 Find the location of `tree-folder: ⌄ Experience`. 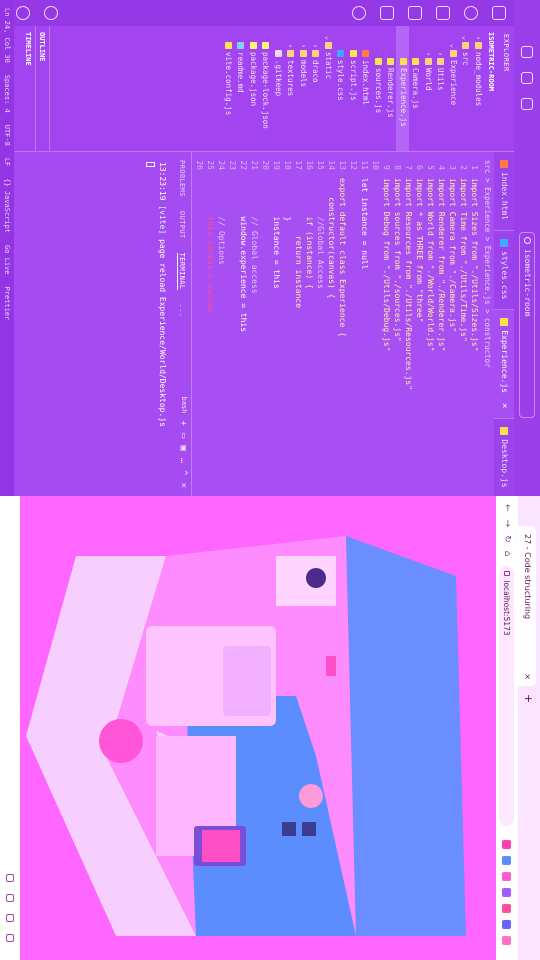

tree-folder: ⌄ Experience is located at coordinates (453, 88).